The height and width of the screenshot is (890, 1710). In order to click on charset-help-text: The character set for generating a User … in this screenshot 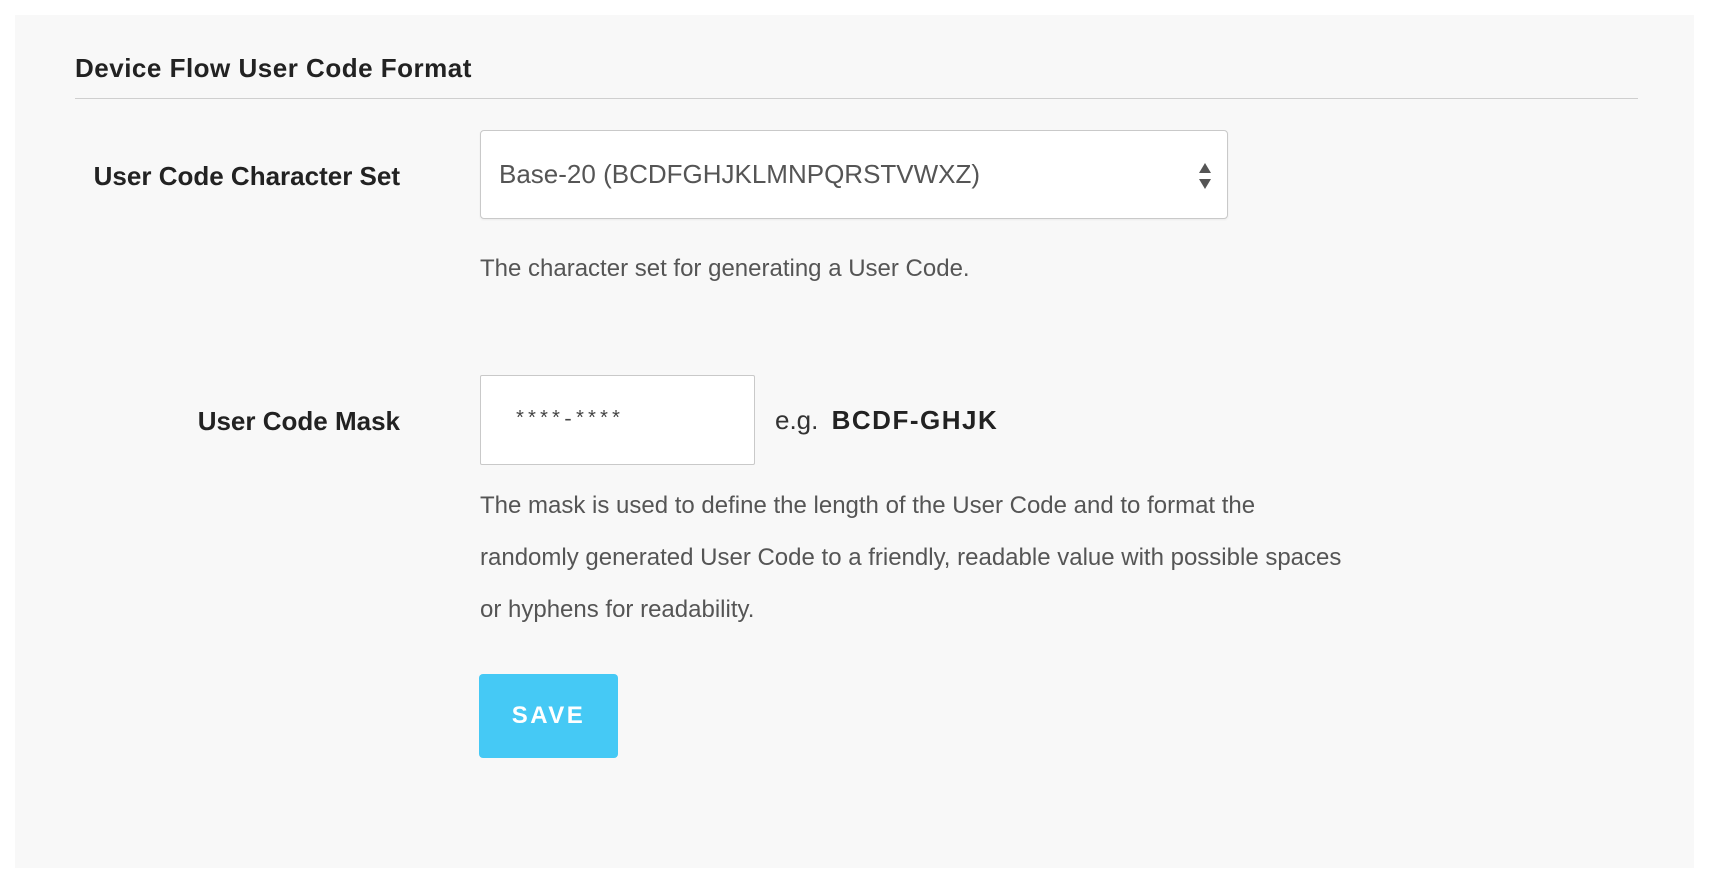, I will do `click(725, 268)`.